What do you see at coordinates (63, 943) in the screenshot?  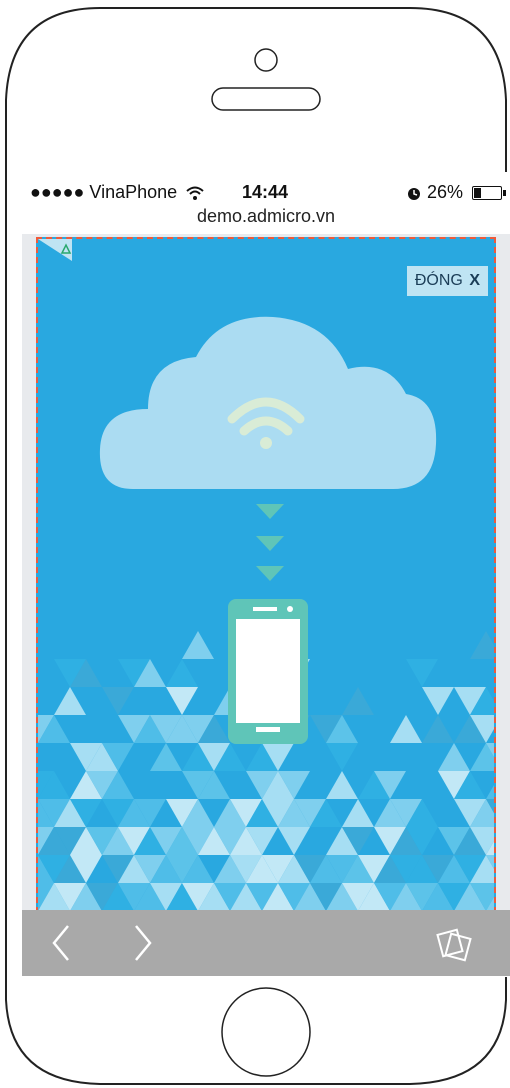 I see `chevron-left-icon` at bounding box center [63, 943].